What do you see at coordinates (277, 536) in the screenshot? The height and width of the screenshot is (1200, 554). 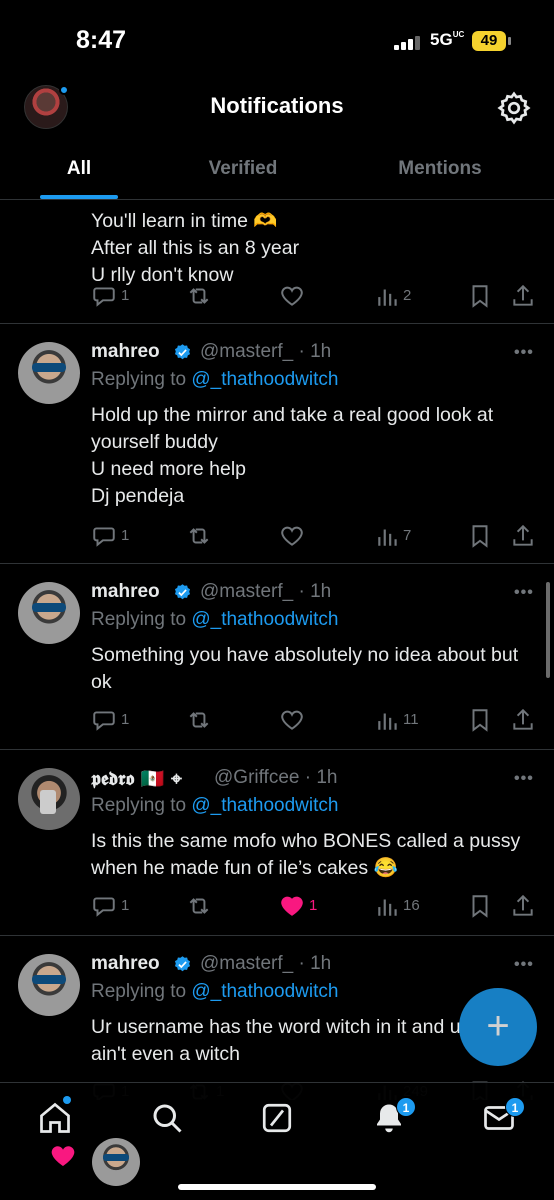 I see `post-actions: 1 7` at bounding box center [277, 536].